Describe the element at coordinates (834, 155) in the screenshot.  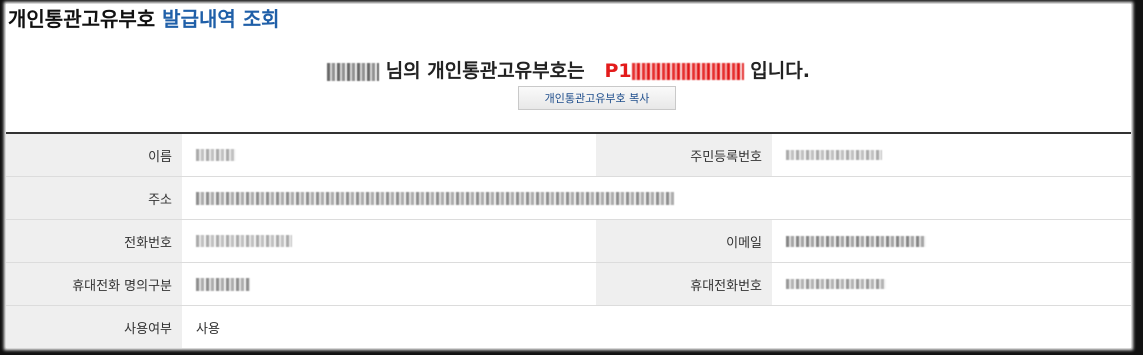
I see `redacted-rrn` at that location.